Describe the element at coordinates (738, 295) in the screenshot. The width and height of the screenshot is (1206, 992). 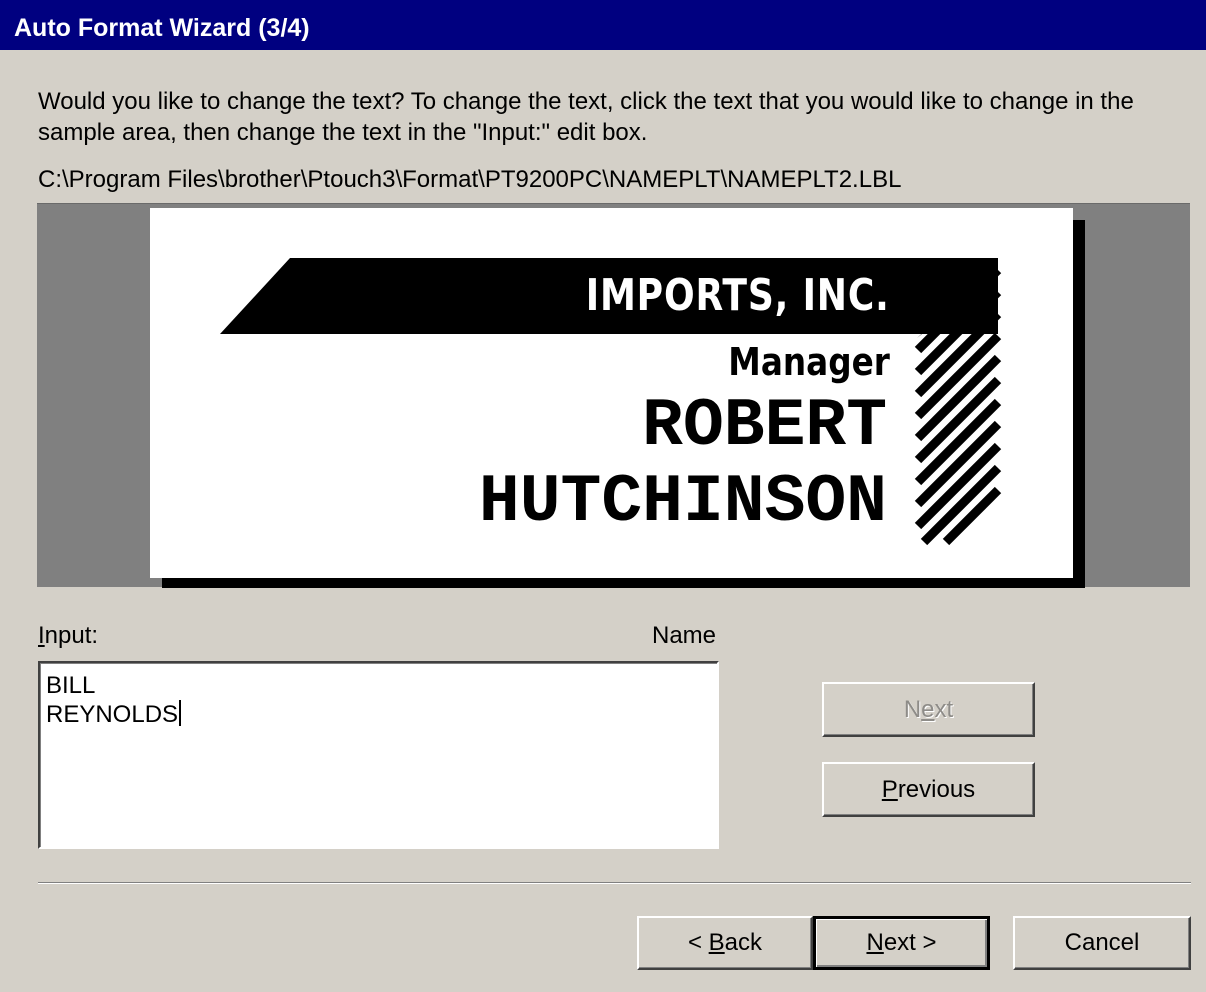
I see `label-company-text: IMPORTS, INC.` at that location.